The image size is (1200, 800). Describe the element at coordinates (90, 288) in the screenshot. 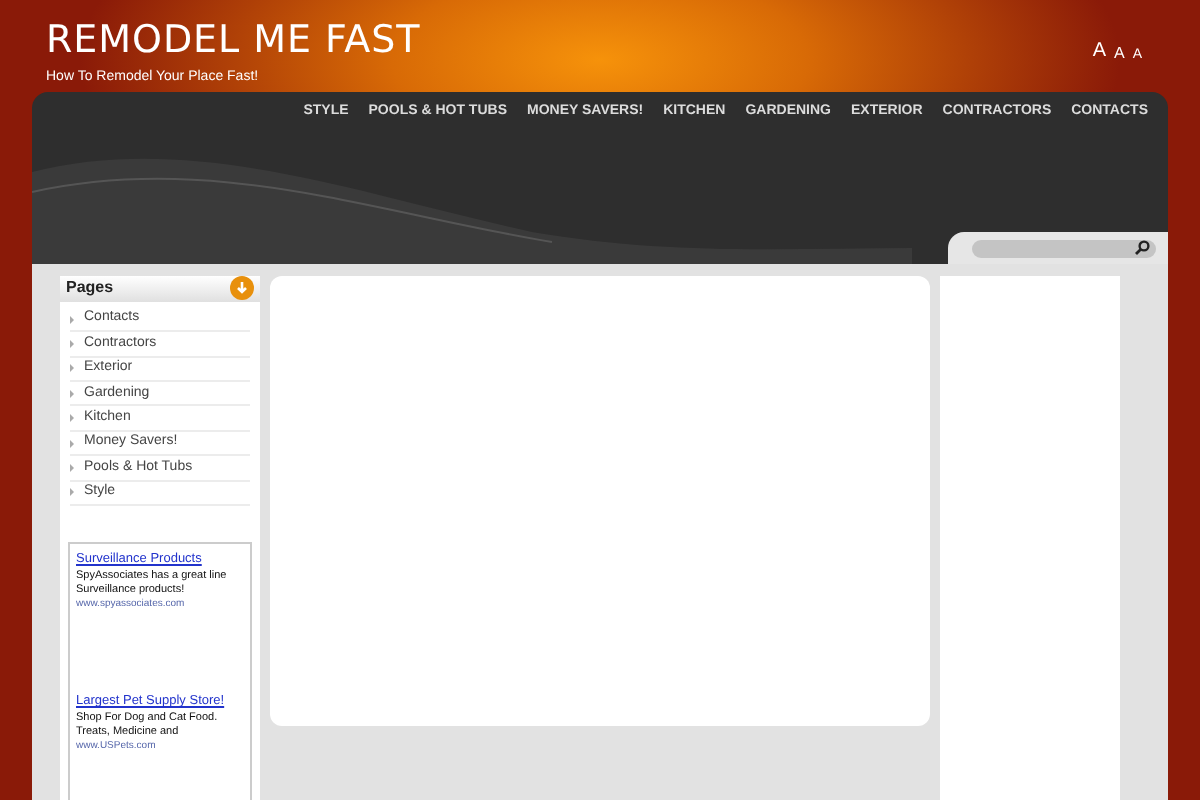

I see `sidebar-heading: Pages` at that location.